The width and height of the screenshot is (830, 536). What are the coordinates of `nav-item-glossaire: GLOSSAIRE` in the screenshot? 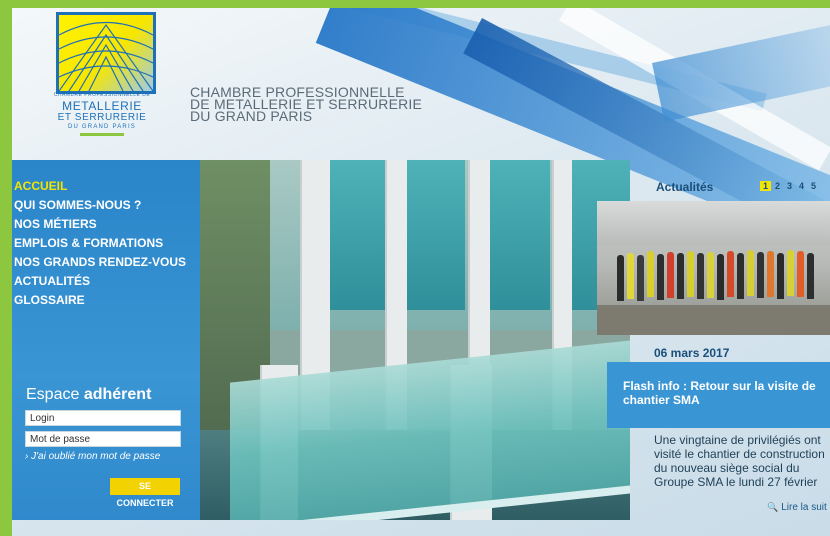 It's located at (100, 300).